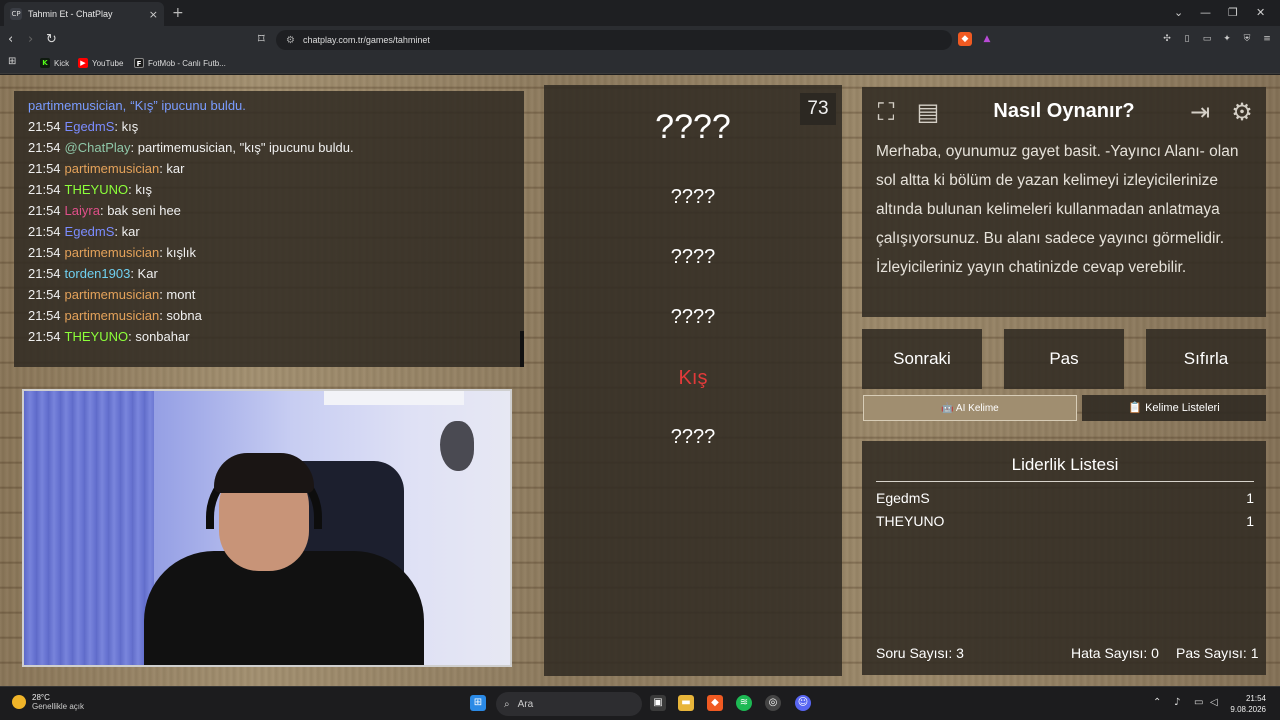 This screenshot has width=1280, height=720. Describe the element at coordinates (1206, 359) in the screenshot. I see `reset-button: Sıfırla` at that location.